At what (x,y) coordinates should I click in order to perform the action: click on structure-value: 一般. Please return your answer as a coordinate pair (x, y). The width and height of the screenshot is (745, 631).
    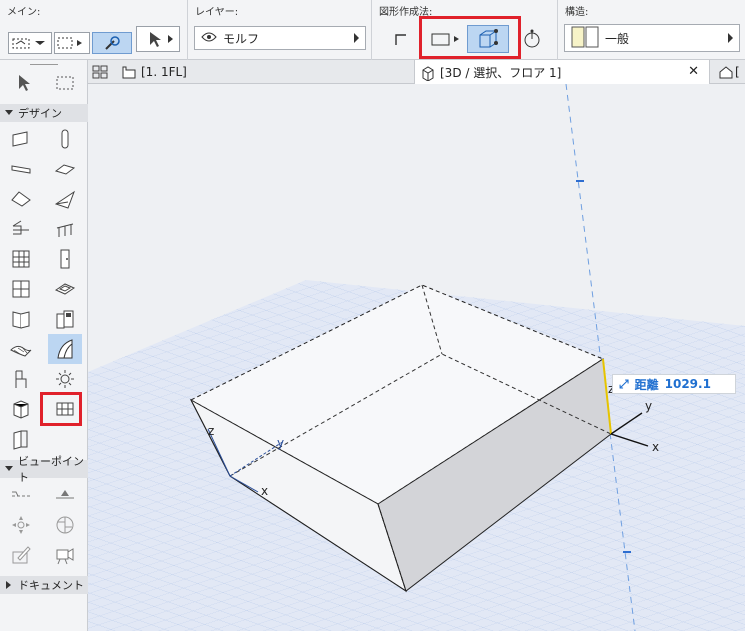
    Looking at the image, I should click on (617, 38).